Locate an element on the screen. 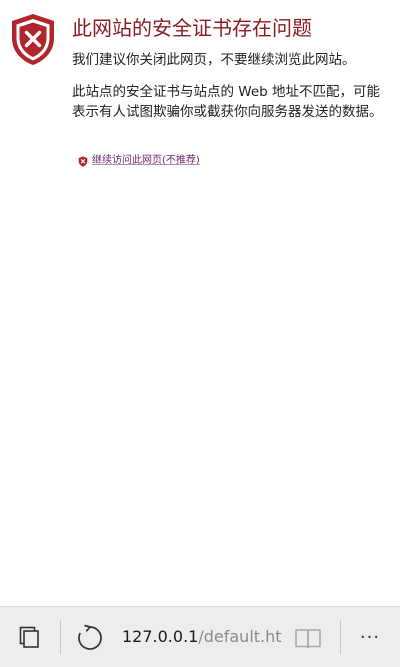  continue-to-site-link: 继续访问此网页(不推荐) is located at coordinates (139, 161).